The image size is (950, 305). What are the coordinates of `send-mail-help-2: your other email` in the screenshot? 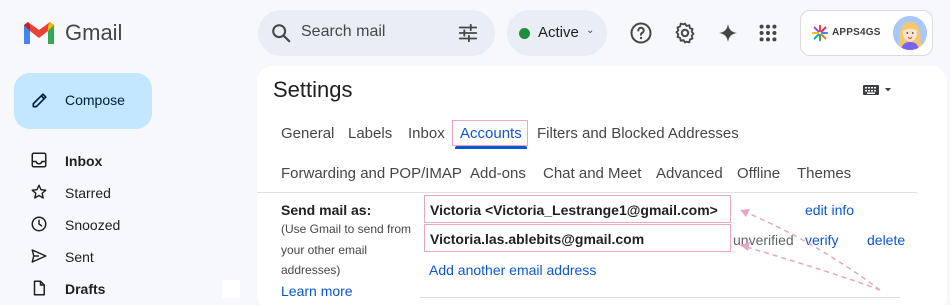 It's located at (324, 249).